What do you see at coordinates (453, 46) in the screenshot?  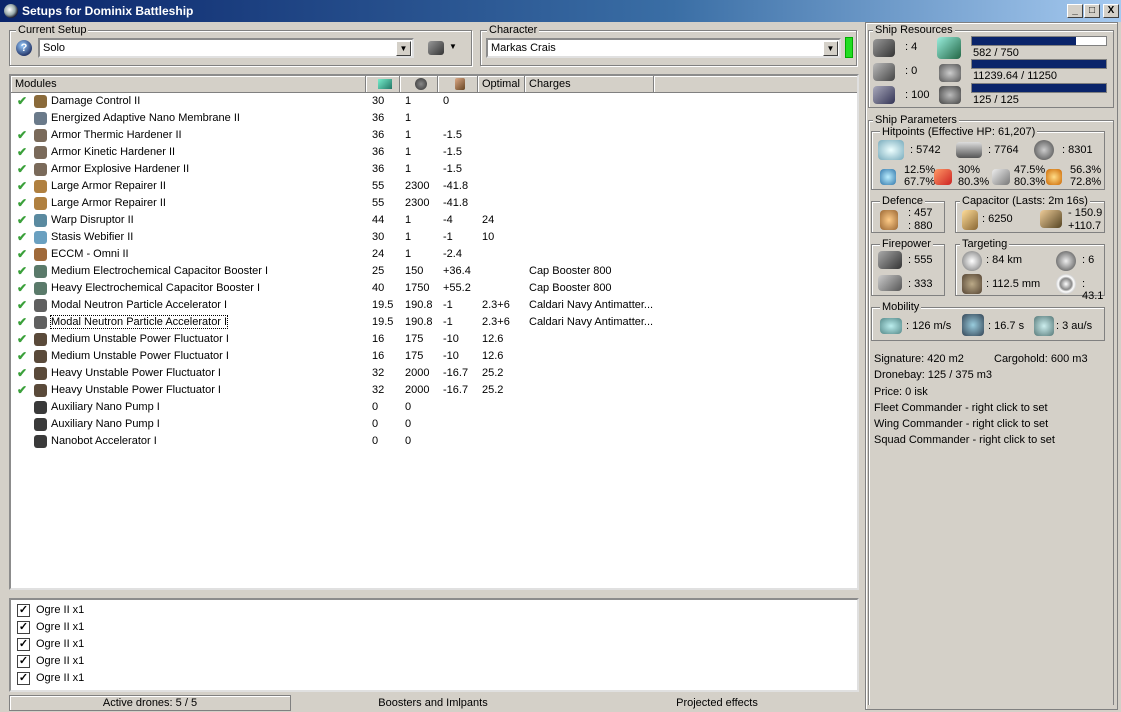 I see `tools-dropdown-icon: ▼` at bounding box center [453, 46].